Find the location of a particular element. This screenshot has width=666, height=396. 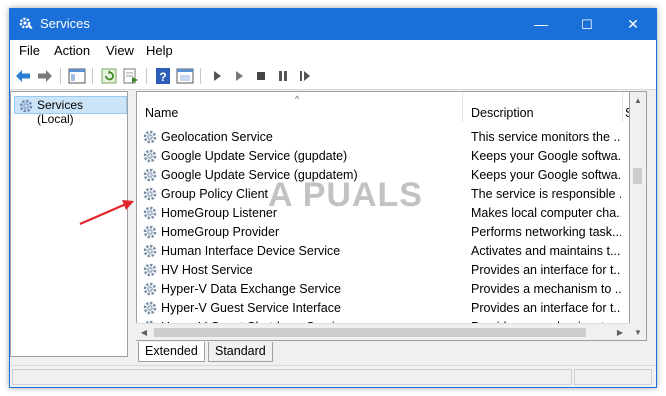

menu-bar: File Action View Help is located at coordinates (333, 51).